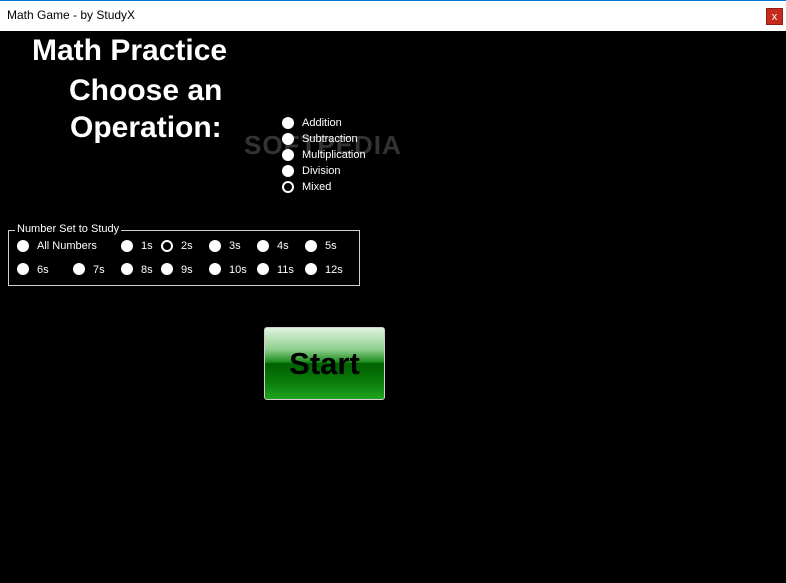  Describe the element at coordinates (288, 187) in the screenshot. I see `radio-mixed` at that location.